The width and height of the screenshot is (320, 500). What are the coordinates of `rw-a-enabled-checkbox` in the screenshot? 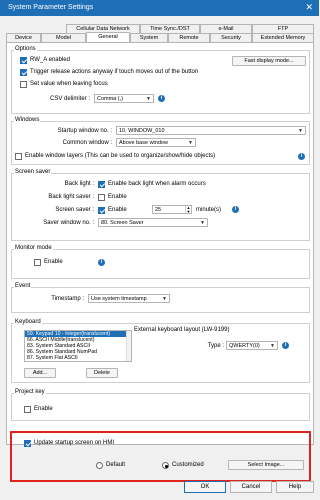 It's located at (23, 60).